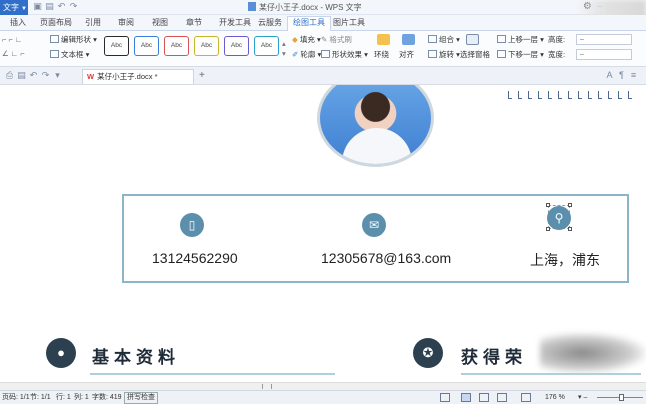  I want to click on section-indicator: 节: 1/1, so click(40, 397).